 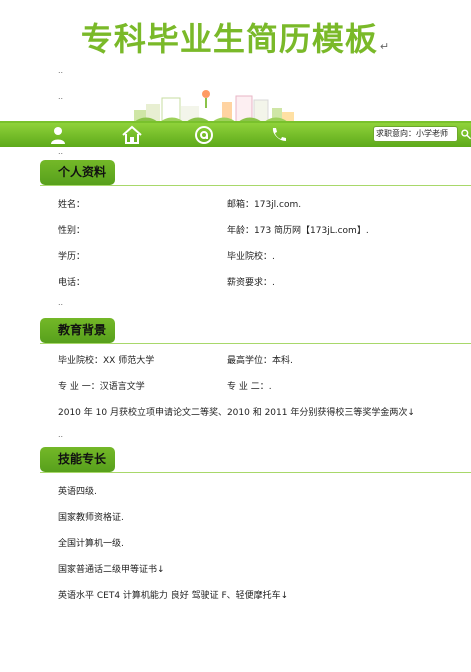 I want to click on job-intent-search: 求职意向：小学老师, so click(x=422, y=134).